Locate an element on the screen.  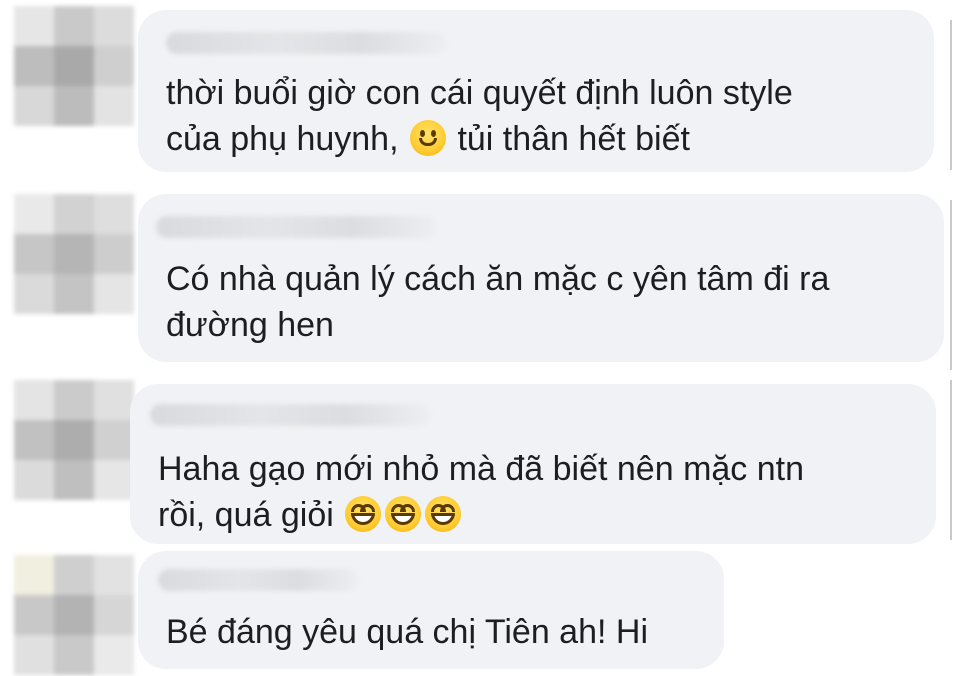
comment-line: Bé đáng yêu quá chị Tiên ah! Hi is located at coordinates (407, 632).